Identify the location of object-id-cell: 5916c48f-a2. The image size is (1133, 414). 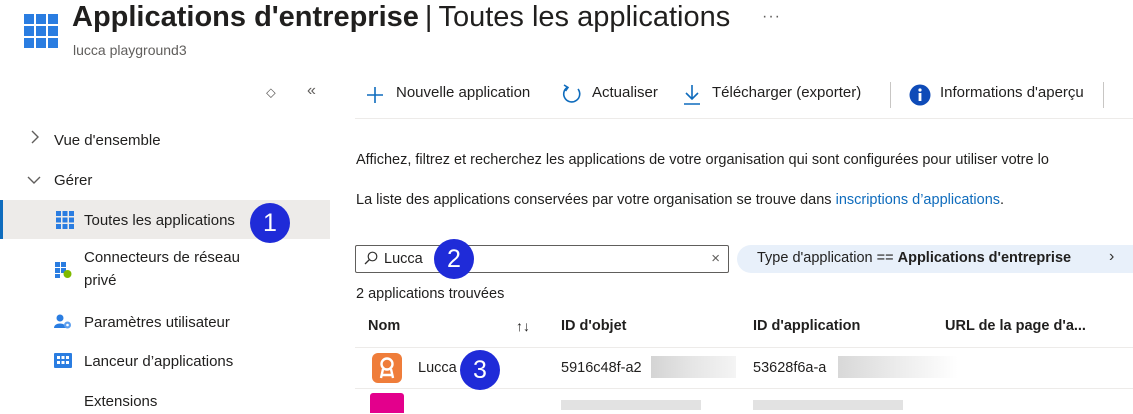
(601, 368).